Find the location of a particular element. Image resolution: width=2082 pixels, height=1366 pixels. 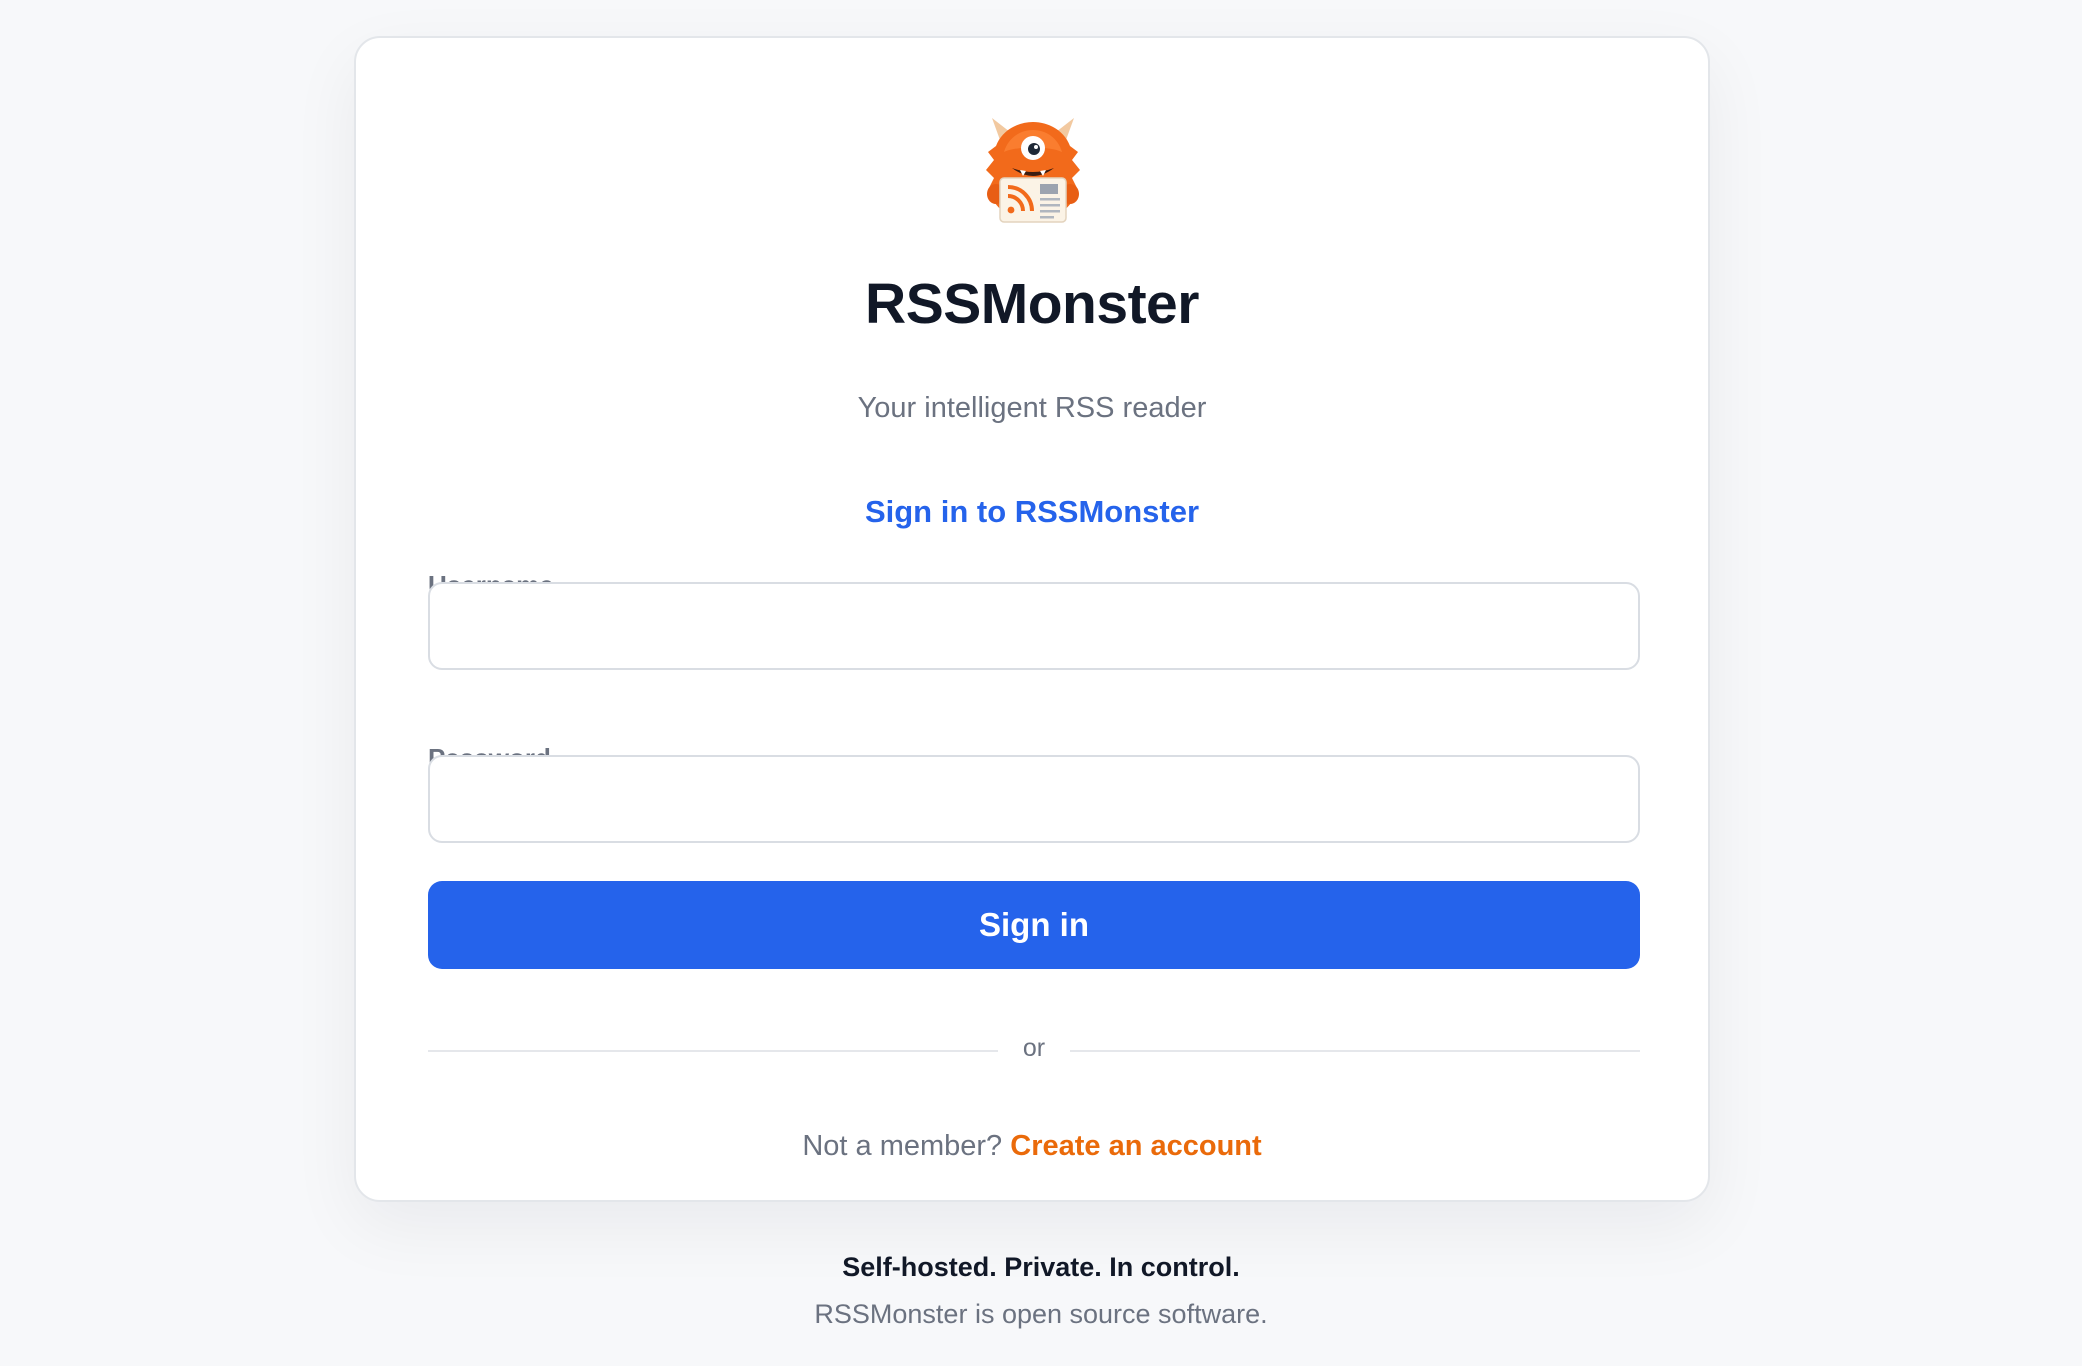

footer-tagline: Self-hosted. Private. In control. is located at coordinates (1041, 1267).